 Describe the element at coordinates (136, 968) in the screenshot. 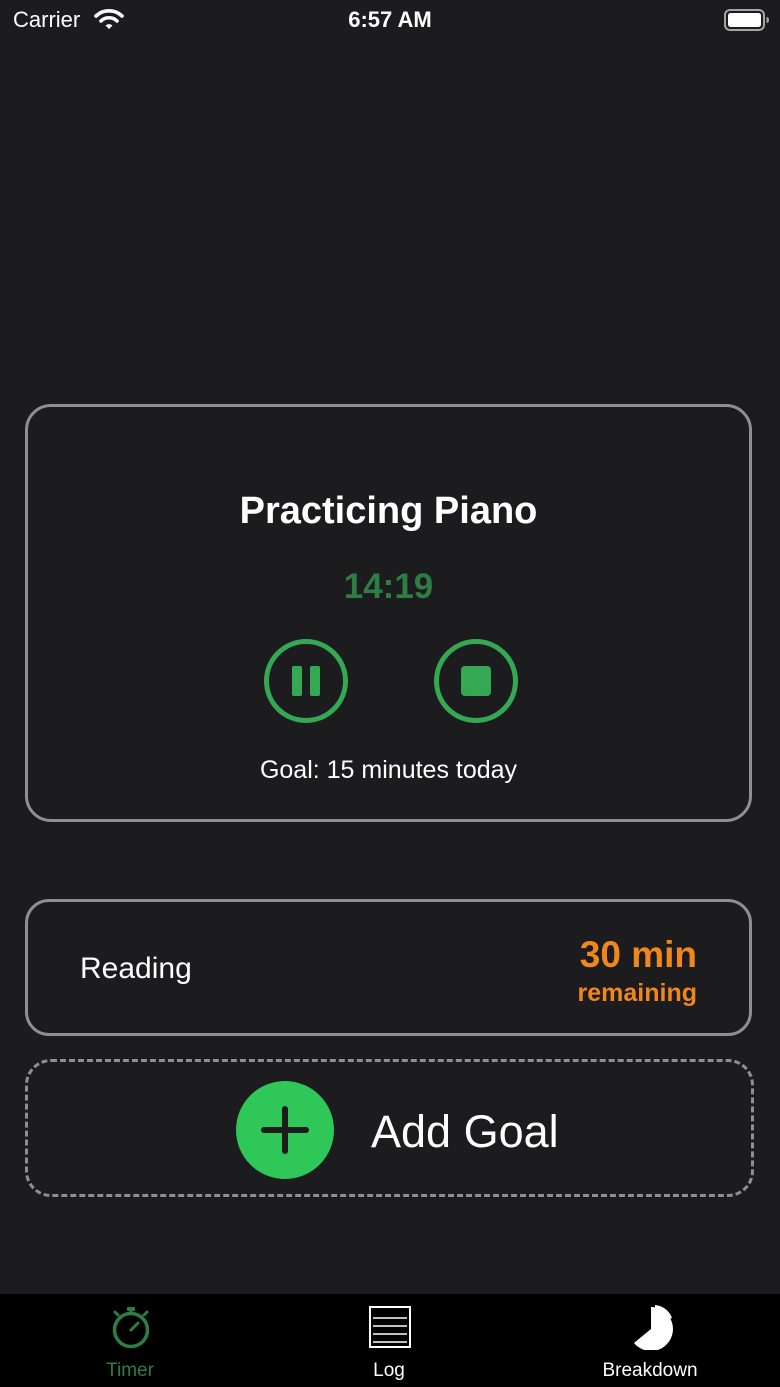

I see `goal-name: Reading` at that location.